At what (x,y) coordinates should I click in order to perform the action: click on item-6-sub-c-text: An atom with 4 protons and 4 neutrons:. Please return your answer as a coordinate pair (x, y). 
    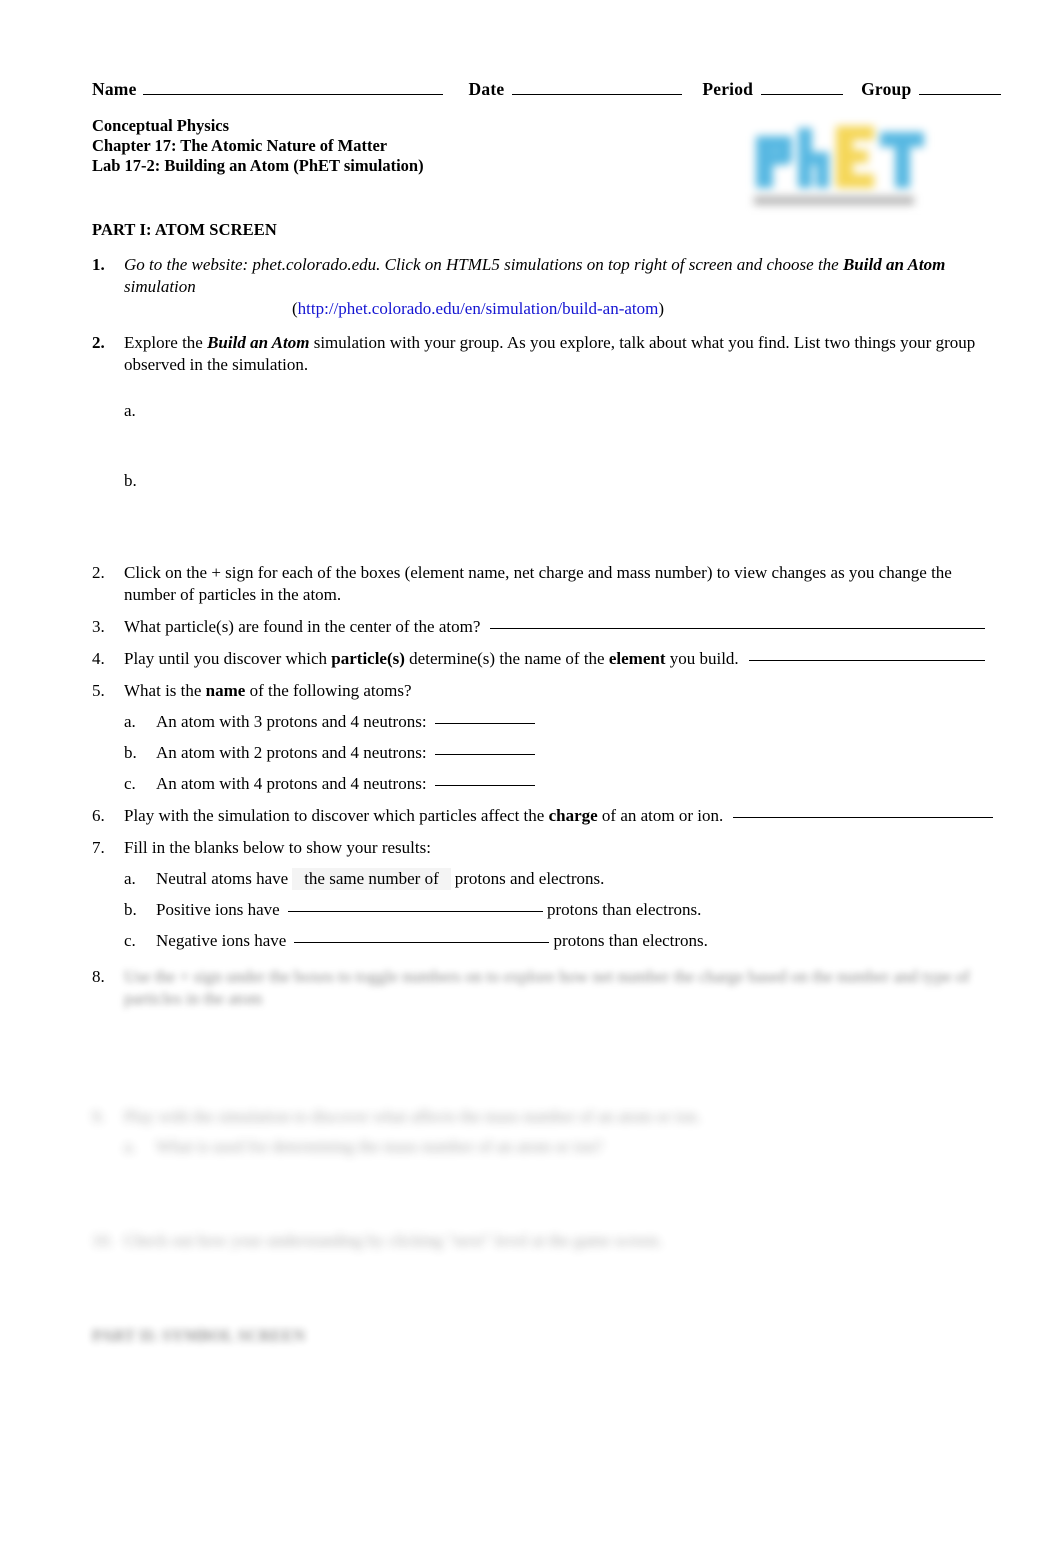
    Looking at the image, I should click on (291, 783).